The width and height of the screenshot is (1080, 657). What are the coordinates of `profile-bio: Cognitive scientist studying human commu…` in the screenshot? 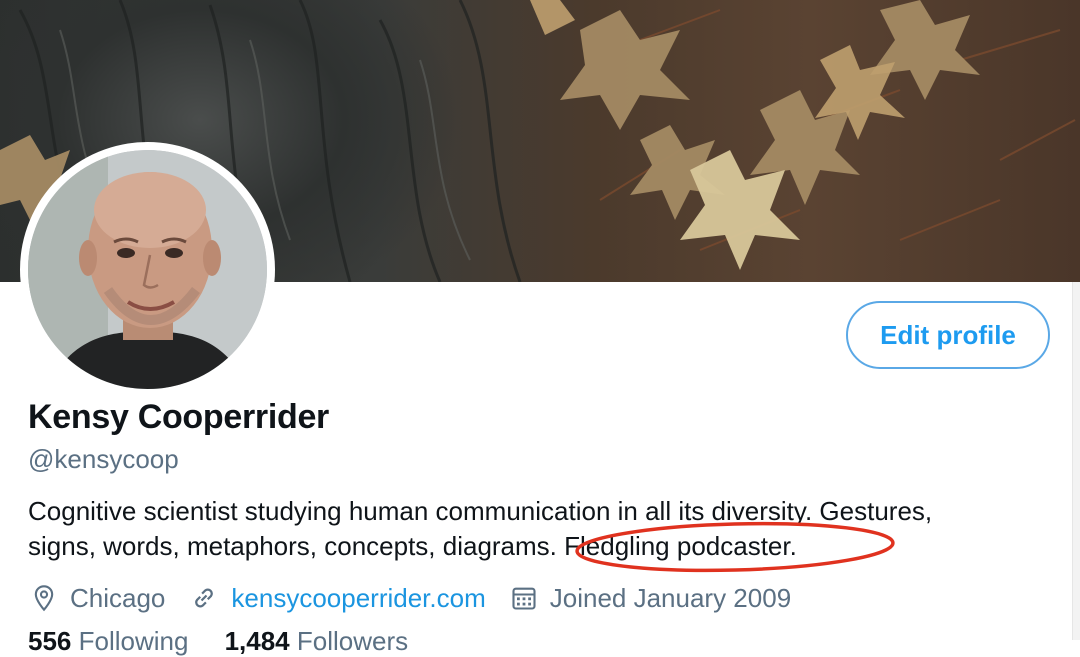 It's located at (538, 529).